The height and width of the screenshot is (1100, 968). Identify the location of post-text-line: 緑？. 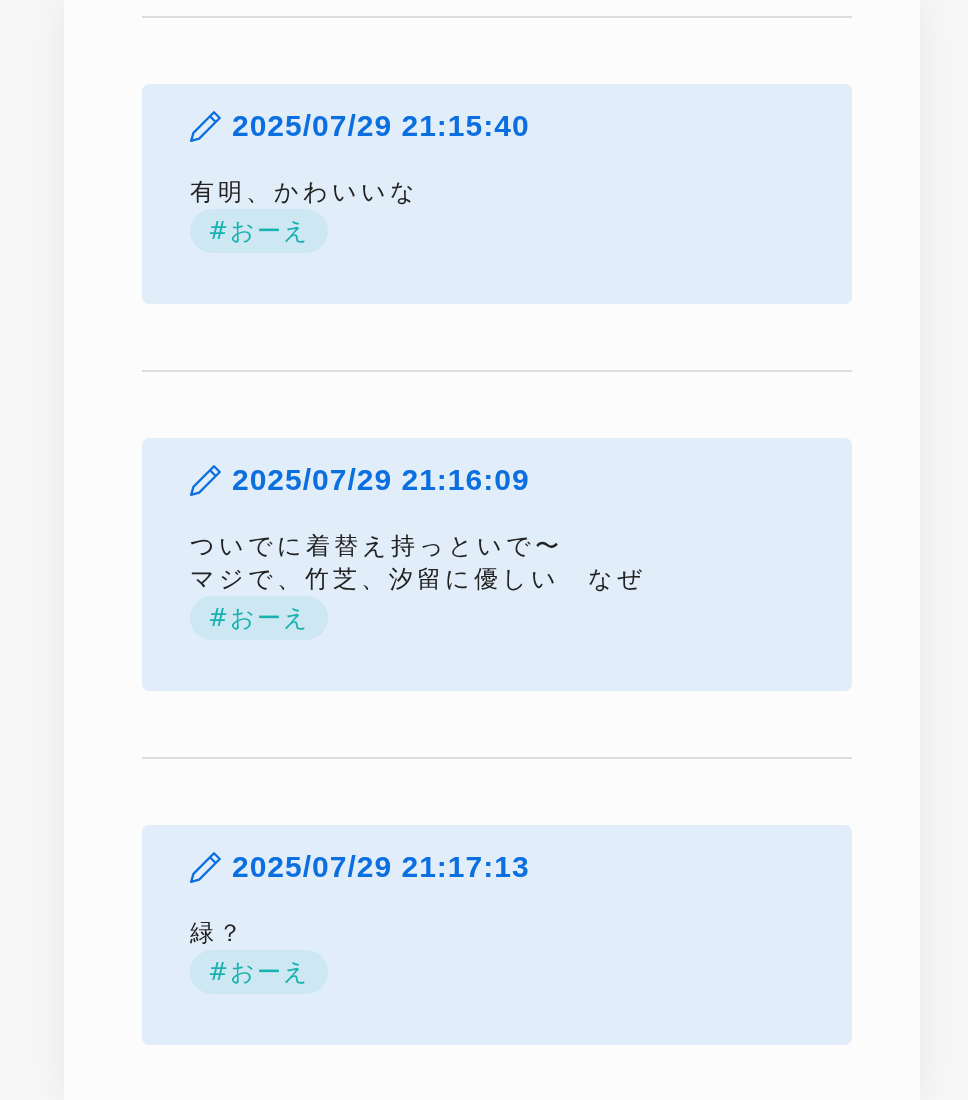
(218, 933).